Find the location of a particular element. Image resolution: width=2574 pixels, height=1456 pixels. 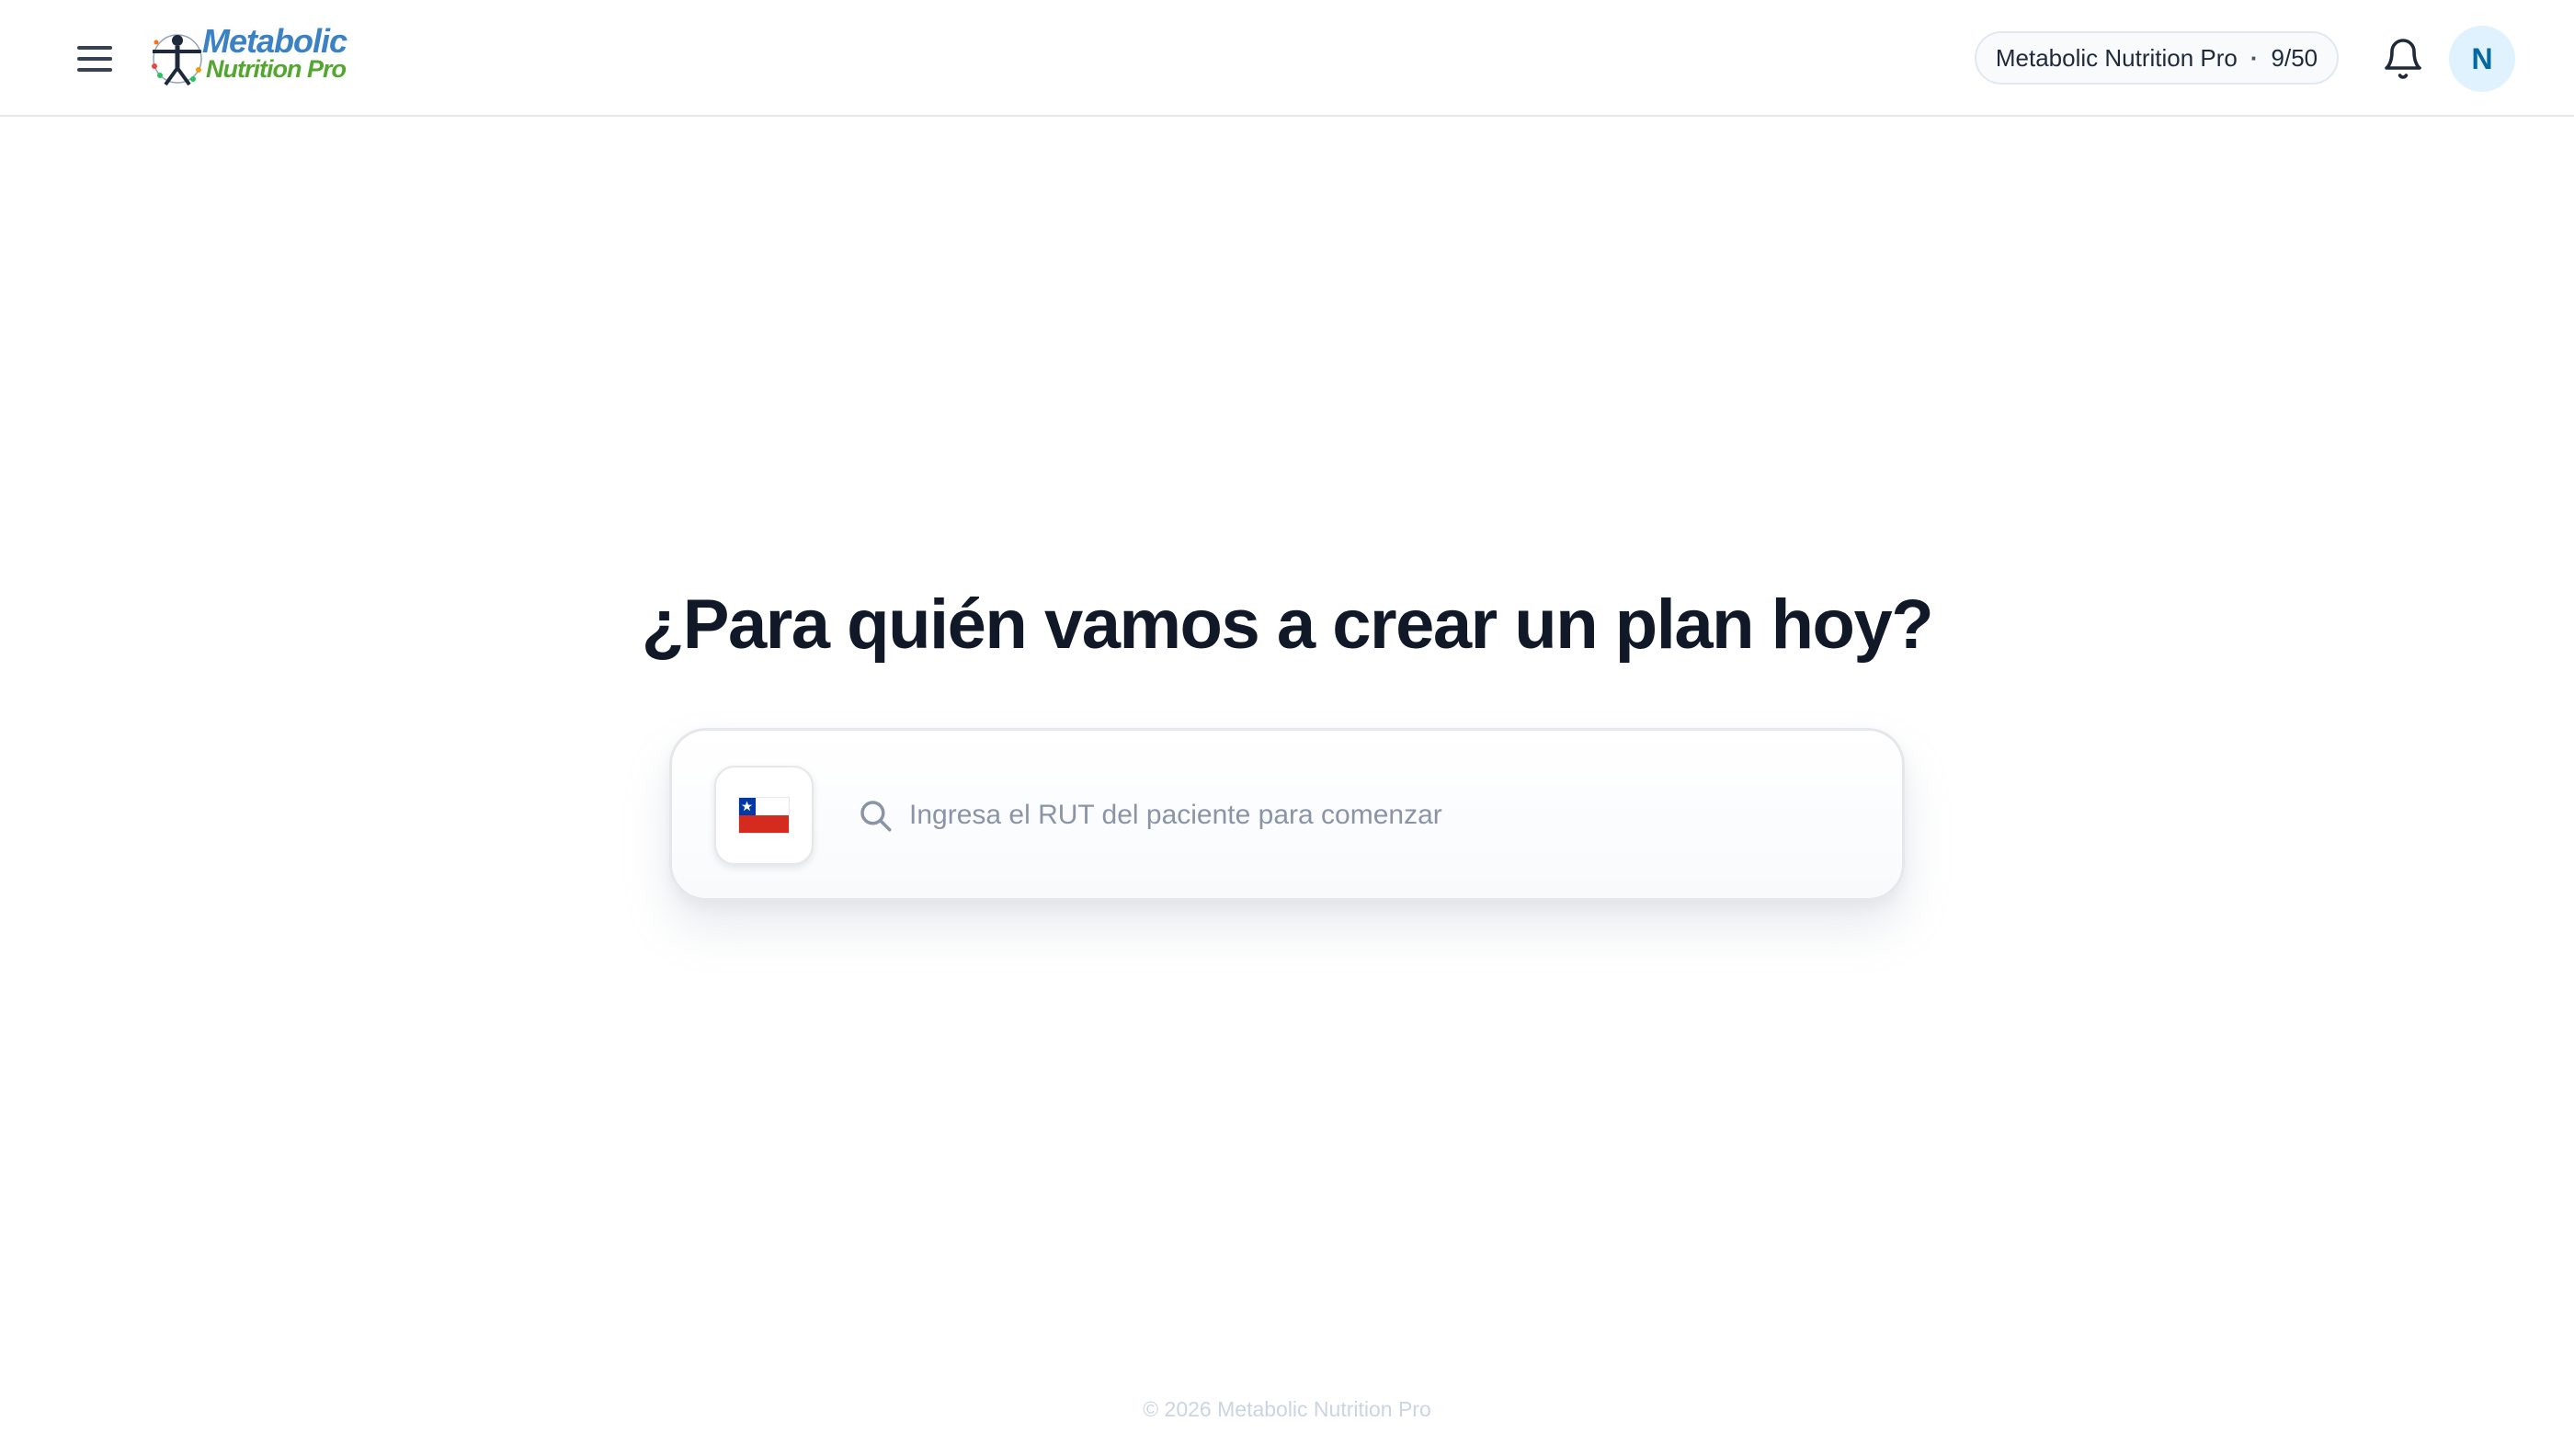

user-avatar: N is located at coordinates (2482, 59).